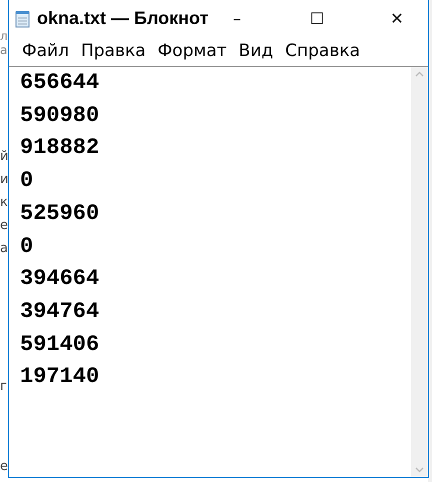 This screenshot has height=482, width=432. Describe the element at coordinates (60, 83) in the screenshot. I see `text-line: 656644` at that location.